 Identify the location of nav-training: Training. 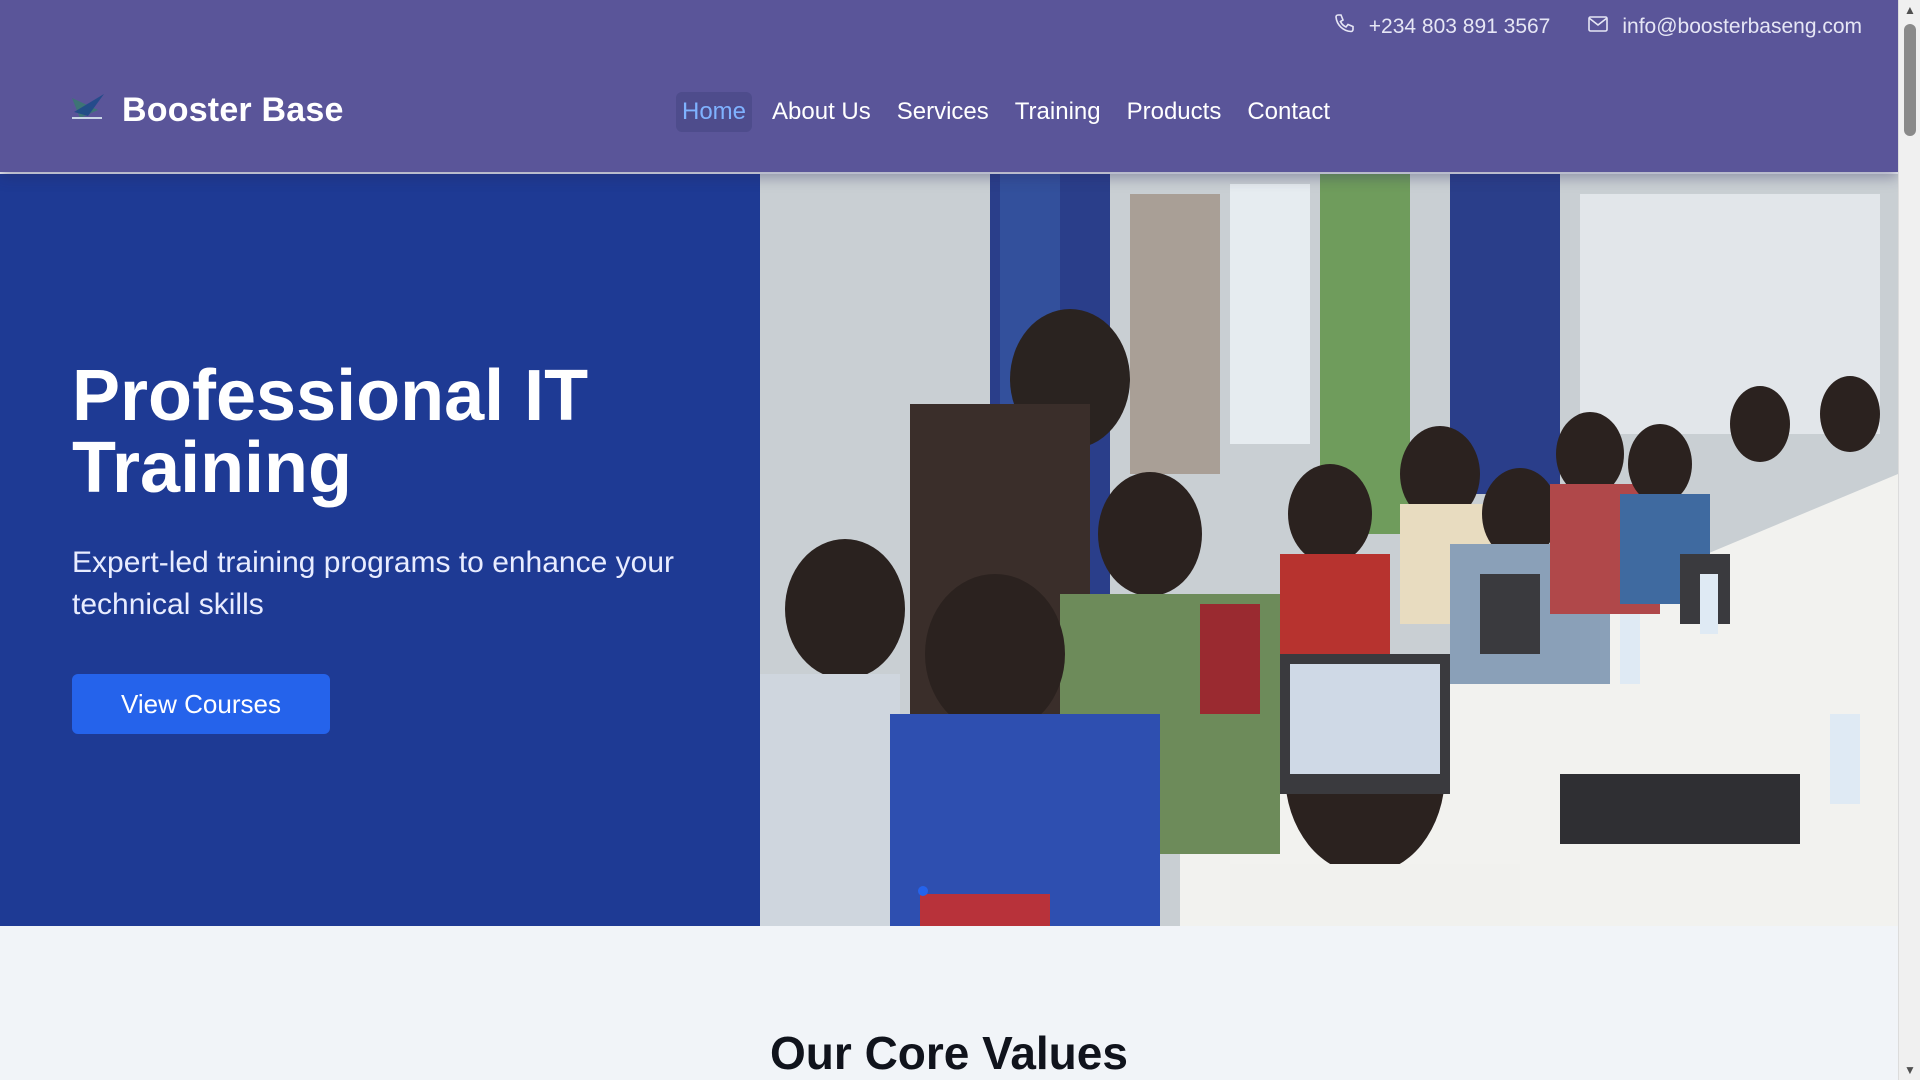
(1058, 112).